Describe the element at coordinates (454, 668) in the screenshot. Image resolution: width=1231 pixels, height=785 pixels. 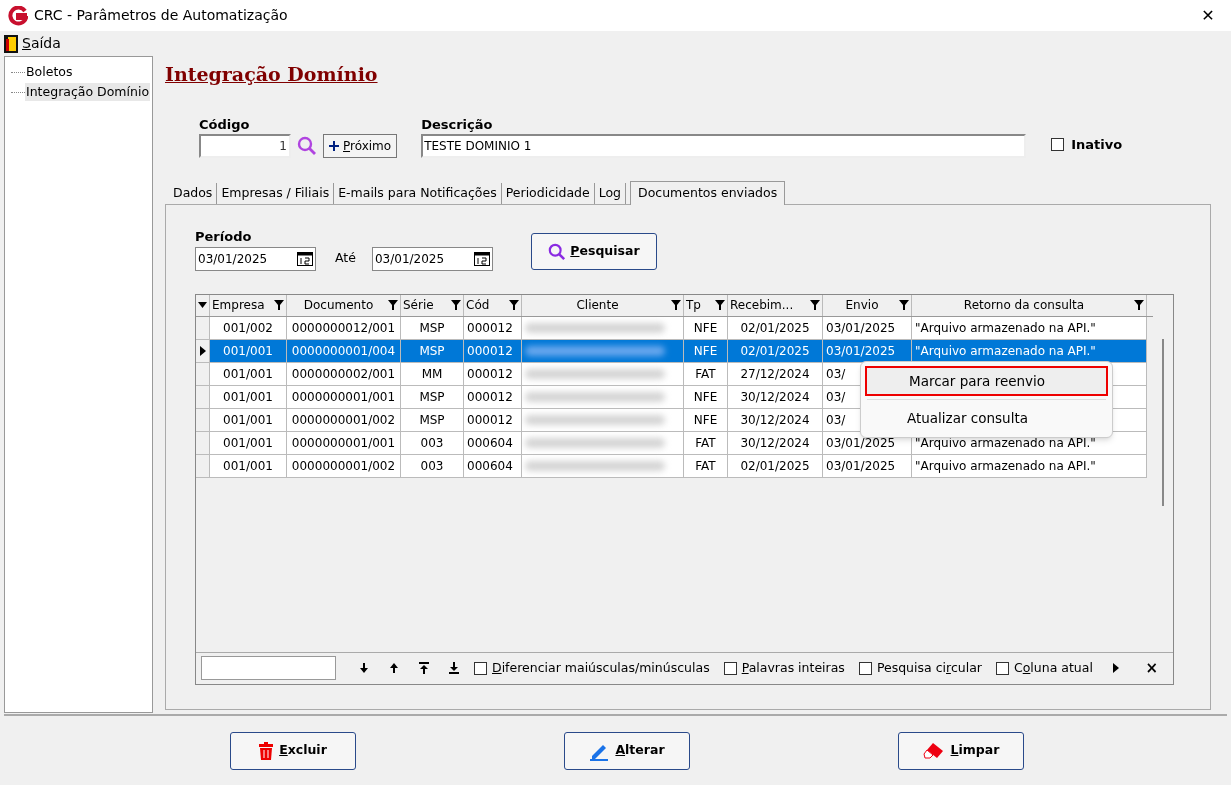
I see `last-icon` at that location.